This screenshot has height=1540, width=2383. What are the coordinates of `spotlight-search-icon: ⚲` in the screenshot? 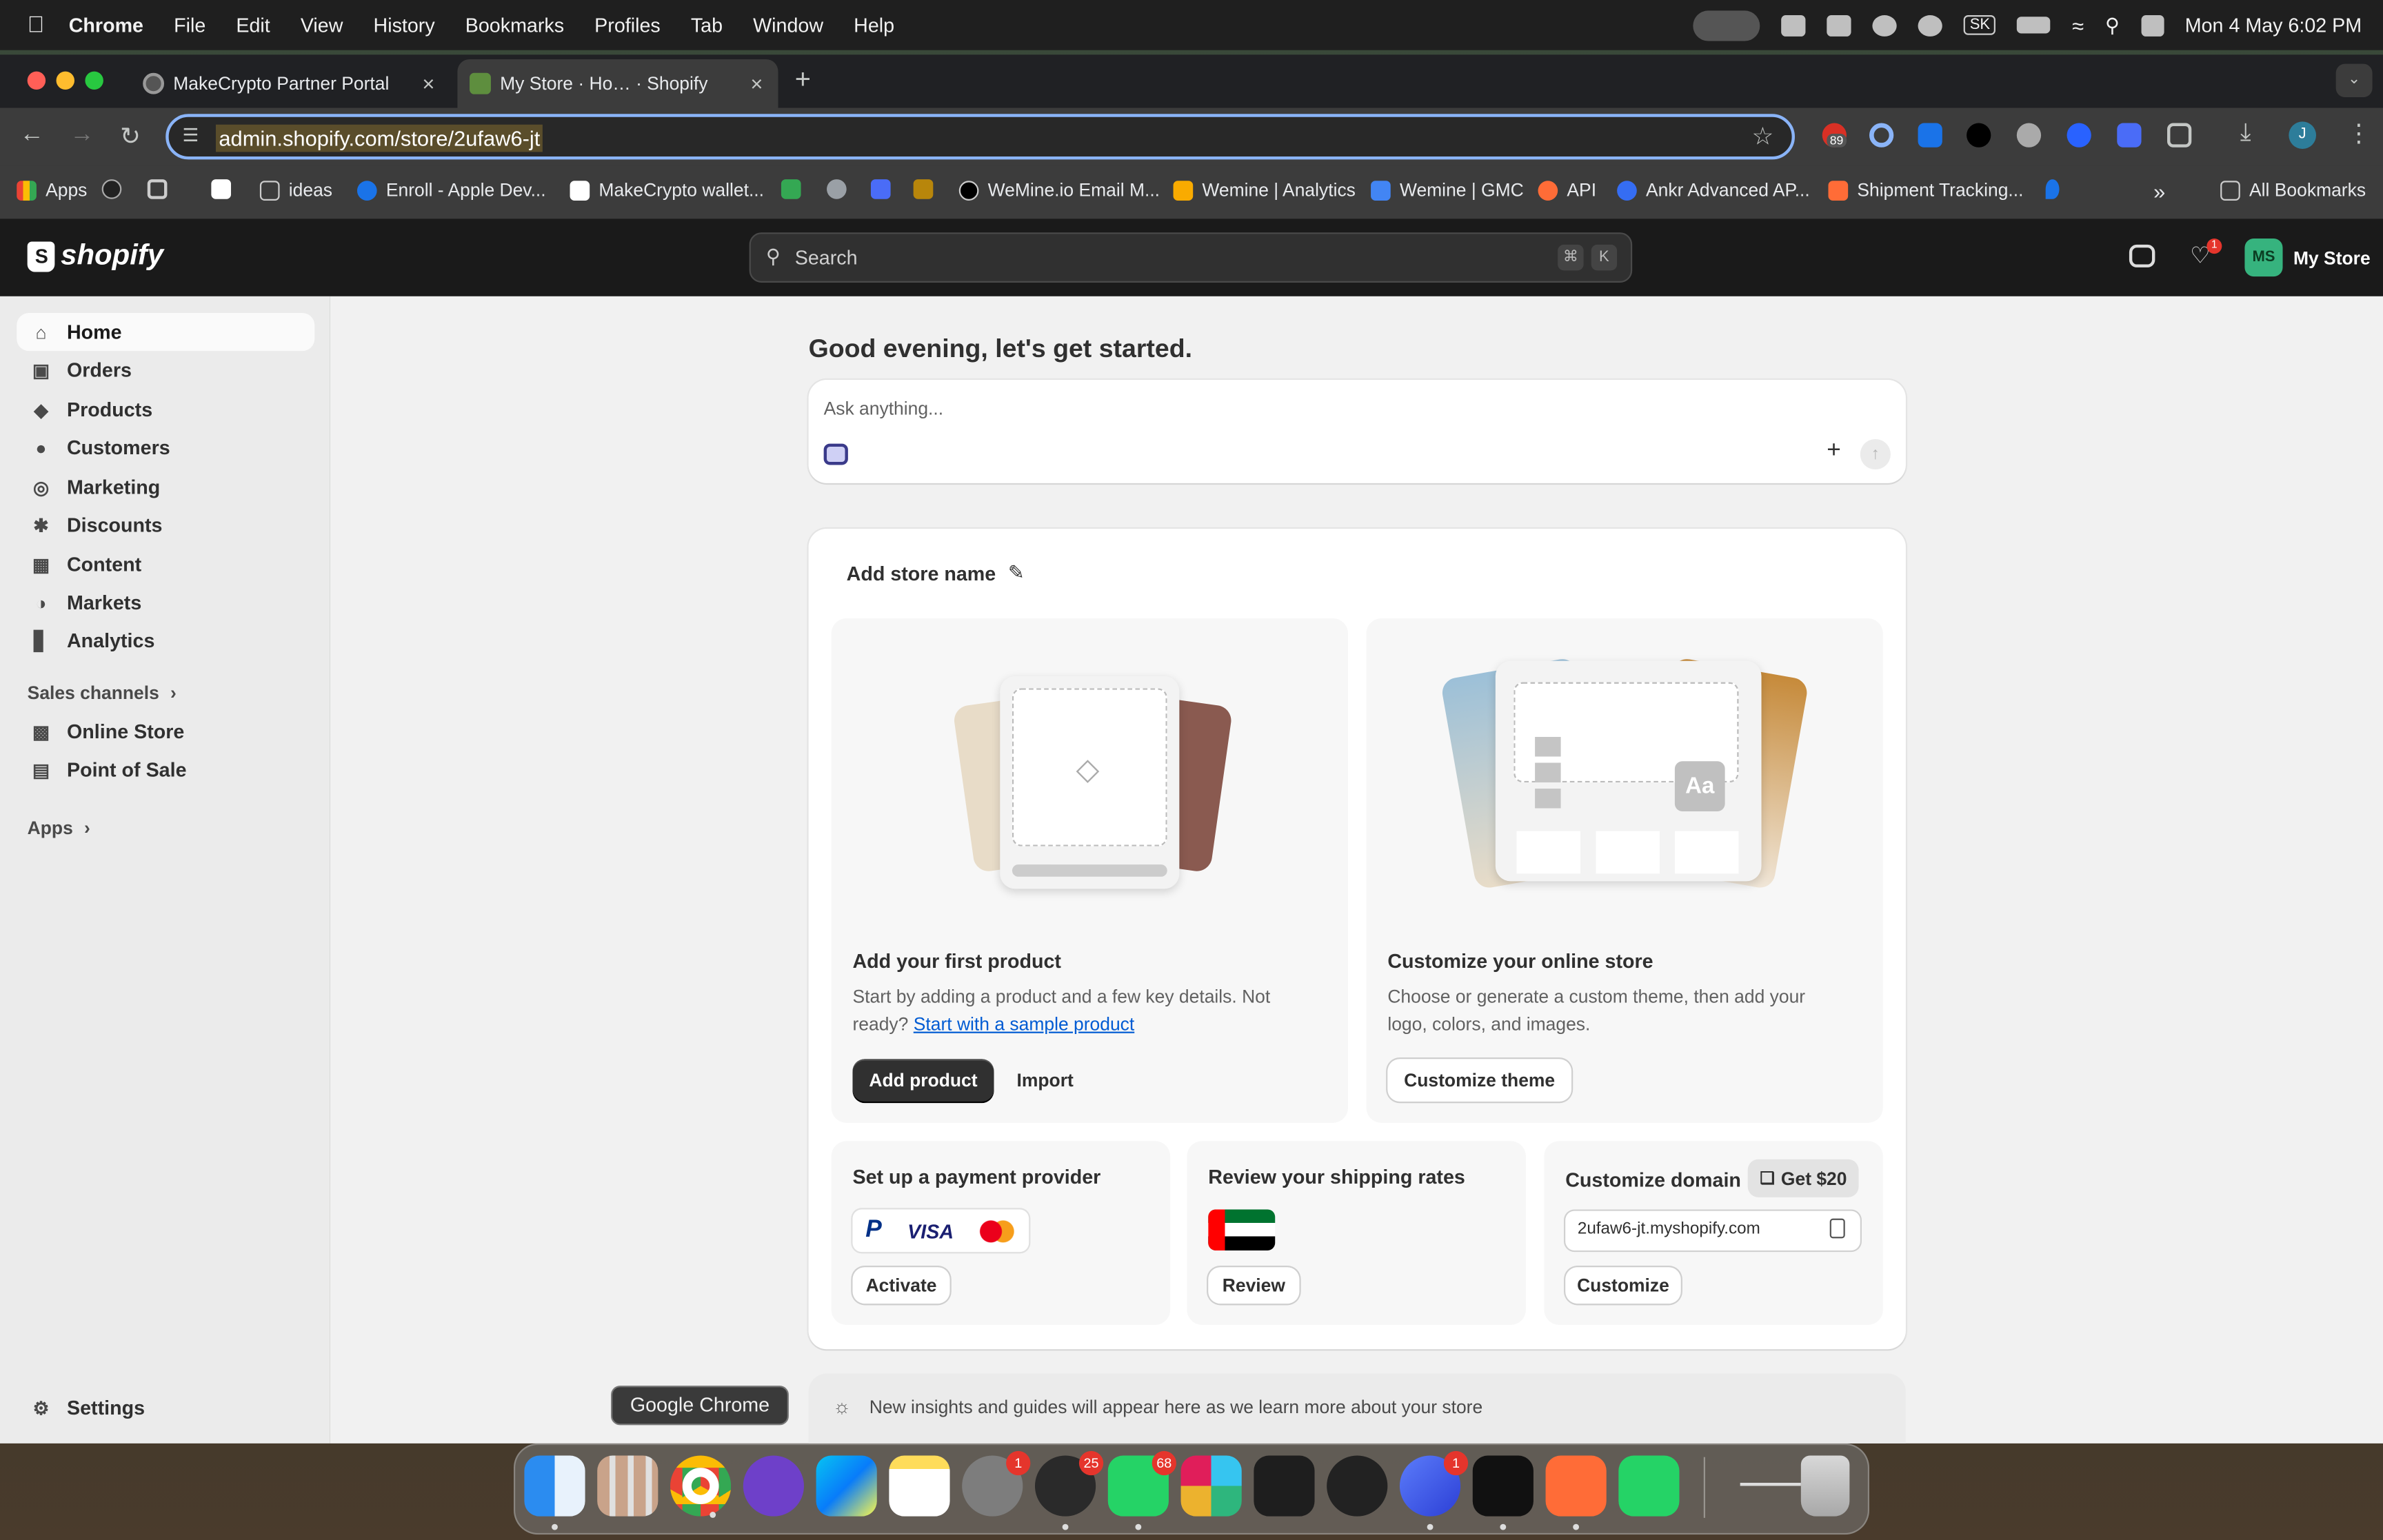 It's located at (2112, 25).